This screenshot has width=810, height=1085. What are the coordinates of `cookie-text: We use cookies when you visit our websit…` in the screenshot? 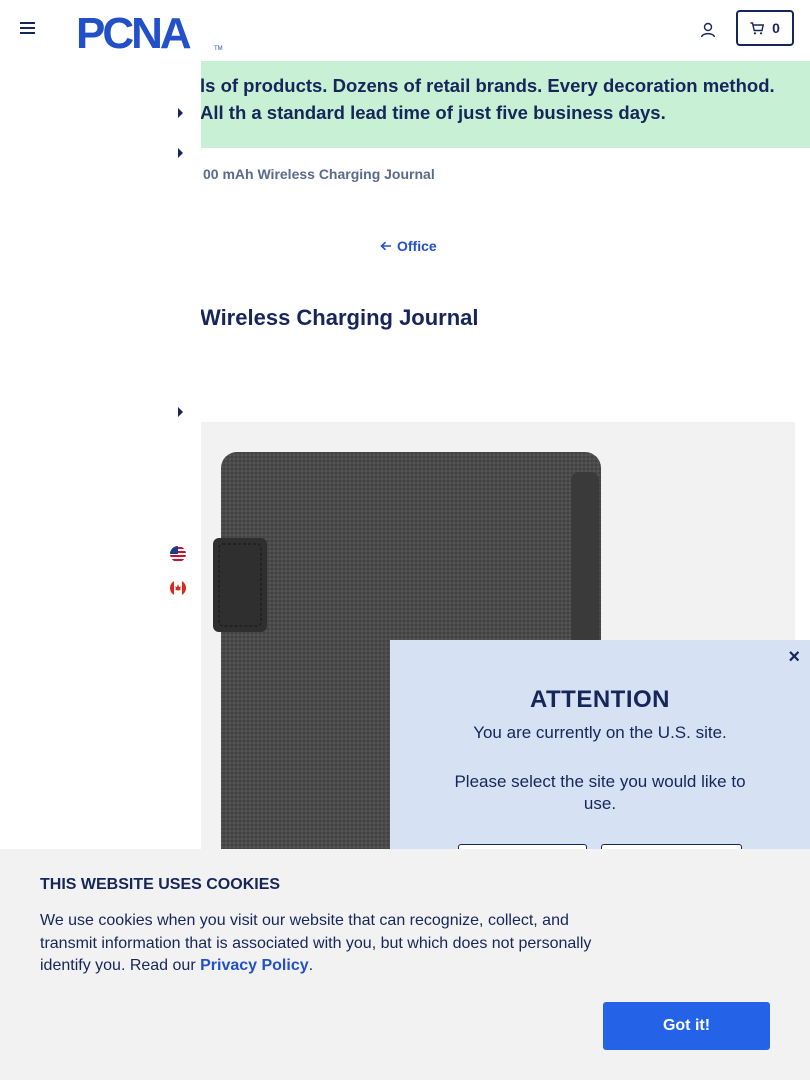 It's located at (316, 943).